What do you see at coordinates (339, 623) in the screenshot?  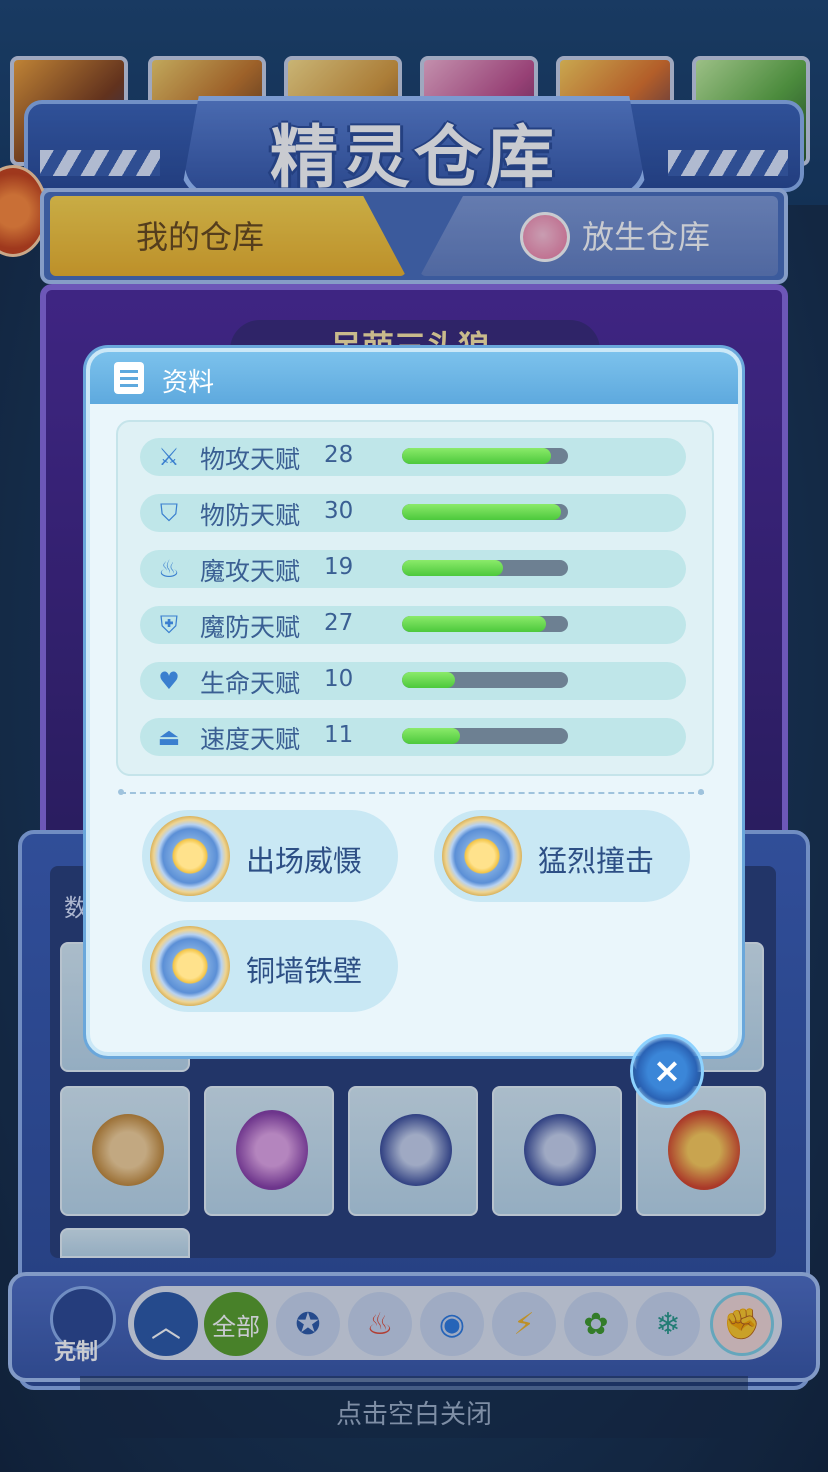 I see `stat-value: 27` at bounding box center [339, 623].